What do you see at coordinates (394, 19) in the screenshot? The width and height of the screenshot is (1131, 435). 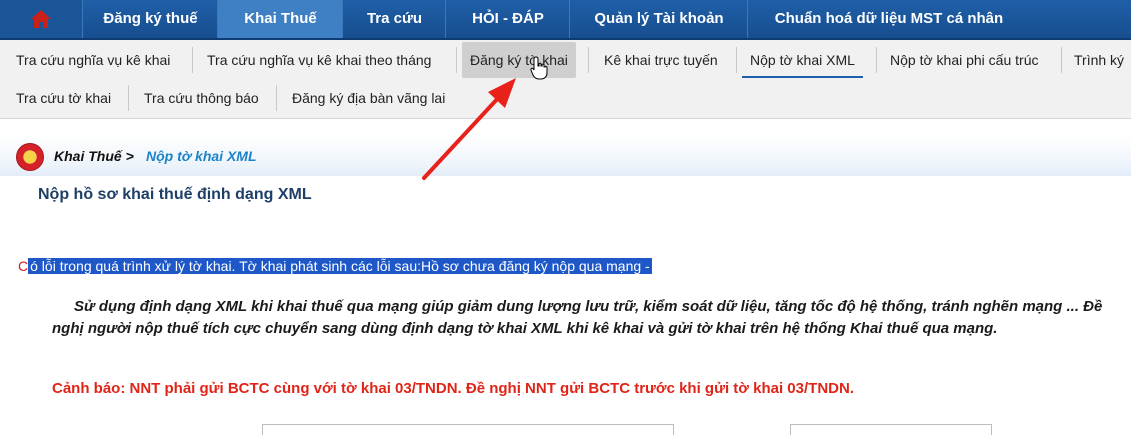 I see `nav-tra-cuu: Tra cứu` at bounding box center [394, 19].